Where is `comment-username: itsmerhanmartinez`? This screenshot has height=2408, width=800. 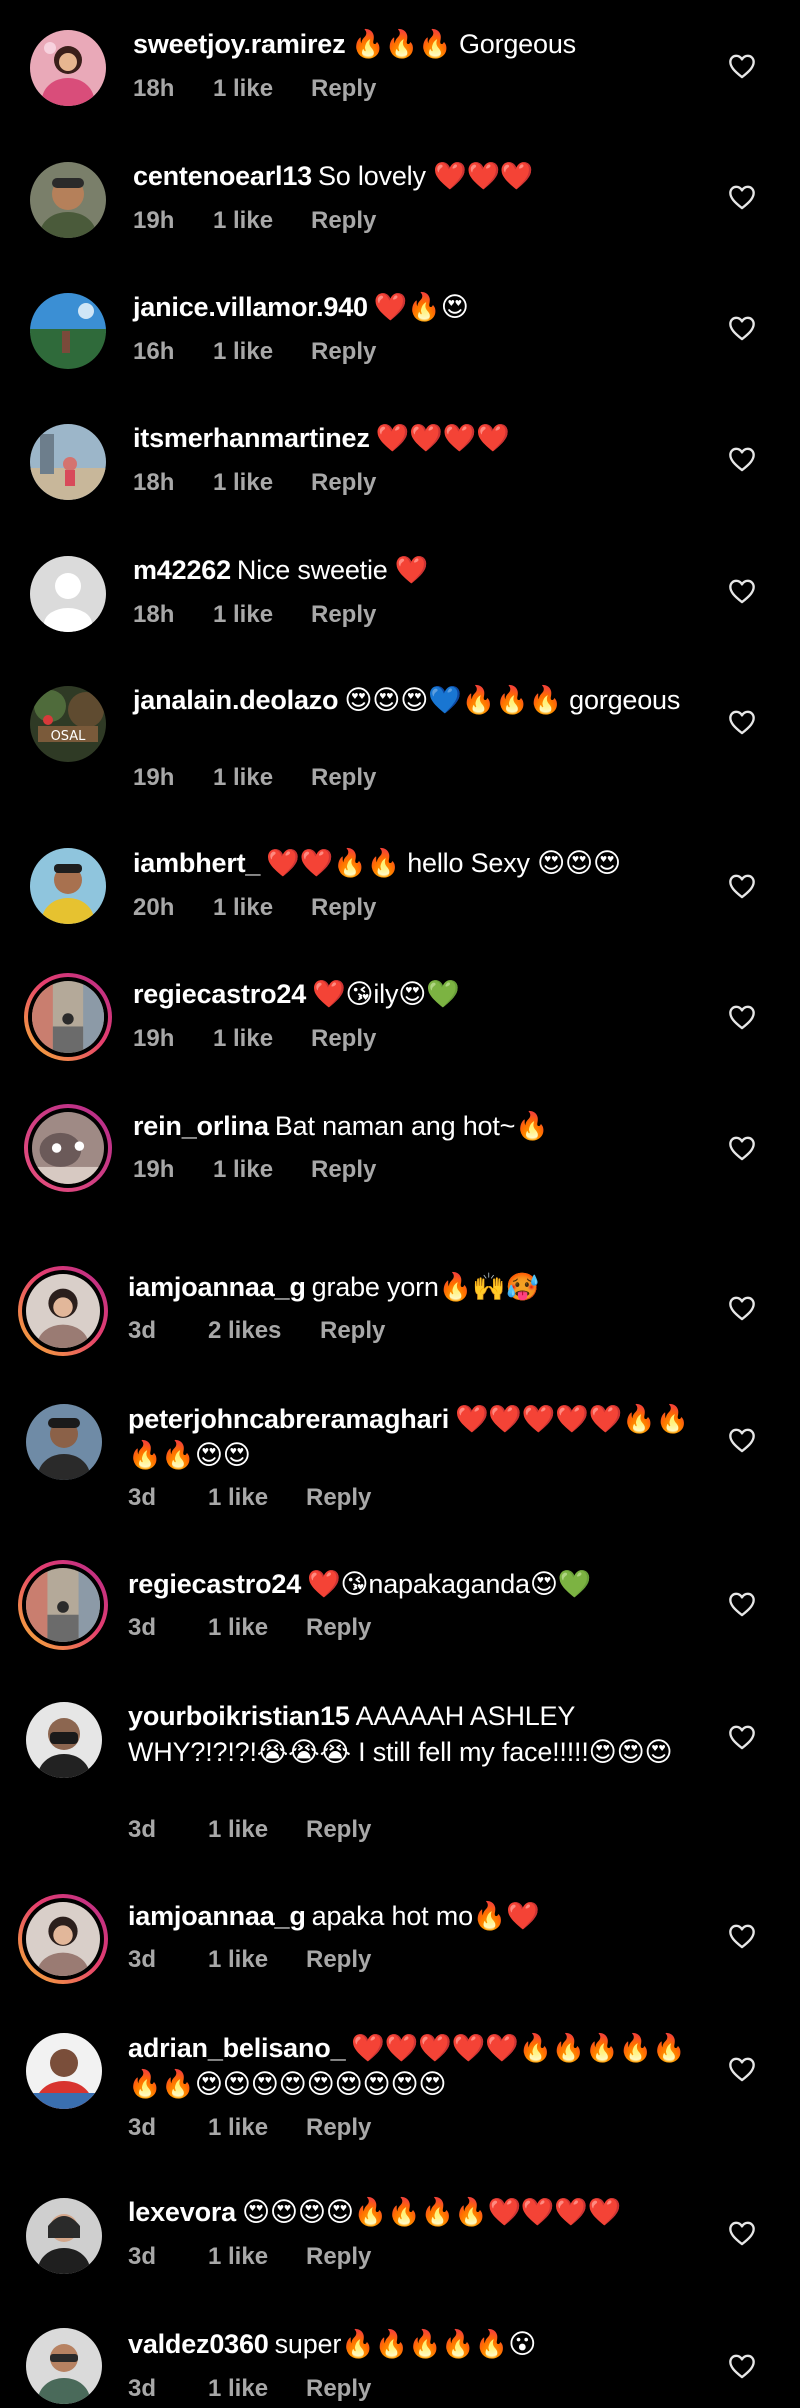
comment-username: itsmerhanmartinez is located at coordinates (251, 438).